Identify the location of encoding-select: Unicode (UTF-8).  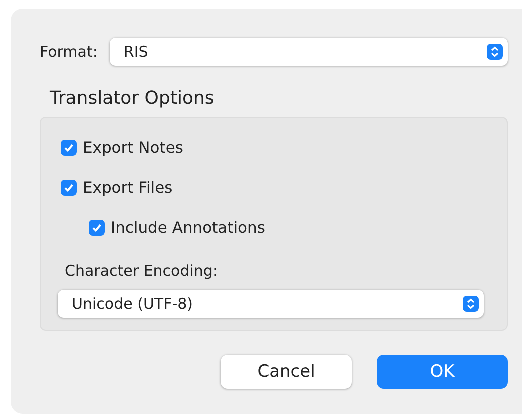
(271, 304).